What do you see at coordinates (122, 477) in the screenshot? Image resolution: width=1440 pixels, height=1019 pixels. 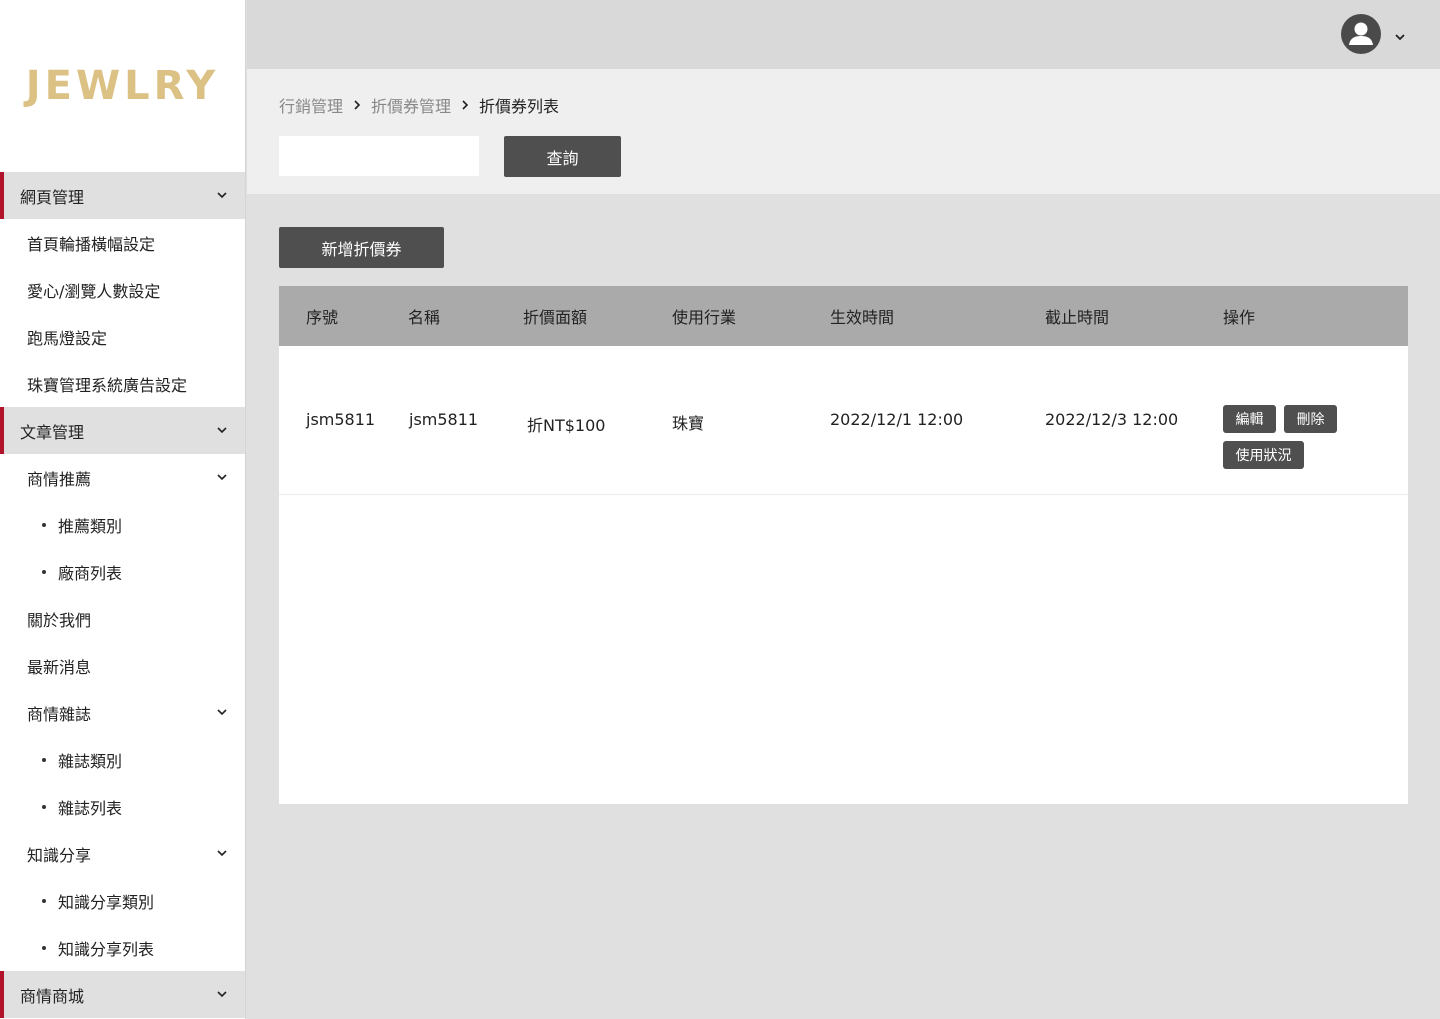 I see `sidebar-item-business-recommend: 商情推薦` at bounding box center [122, 477].